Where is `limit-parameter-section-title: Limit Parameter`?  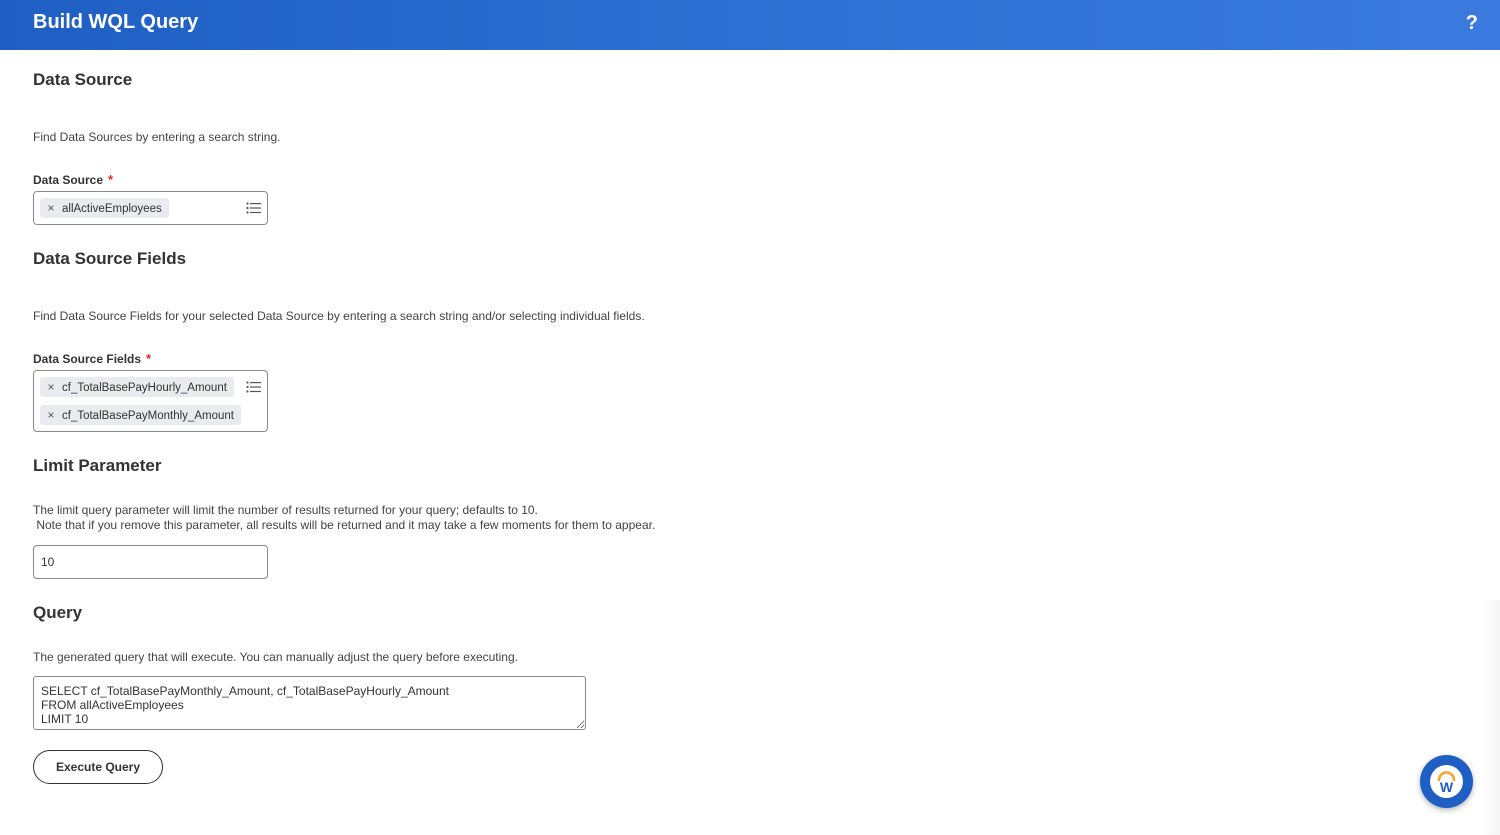
limit-parameter-section-title: Limit Parameter is located at coordinates (97, 465).